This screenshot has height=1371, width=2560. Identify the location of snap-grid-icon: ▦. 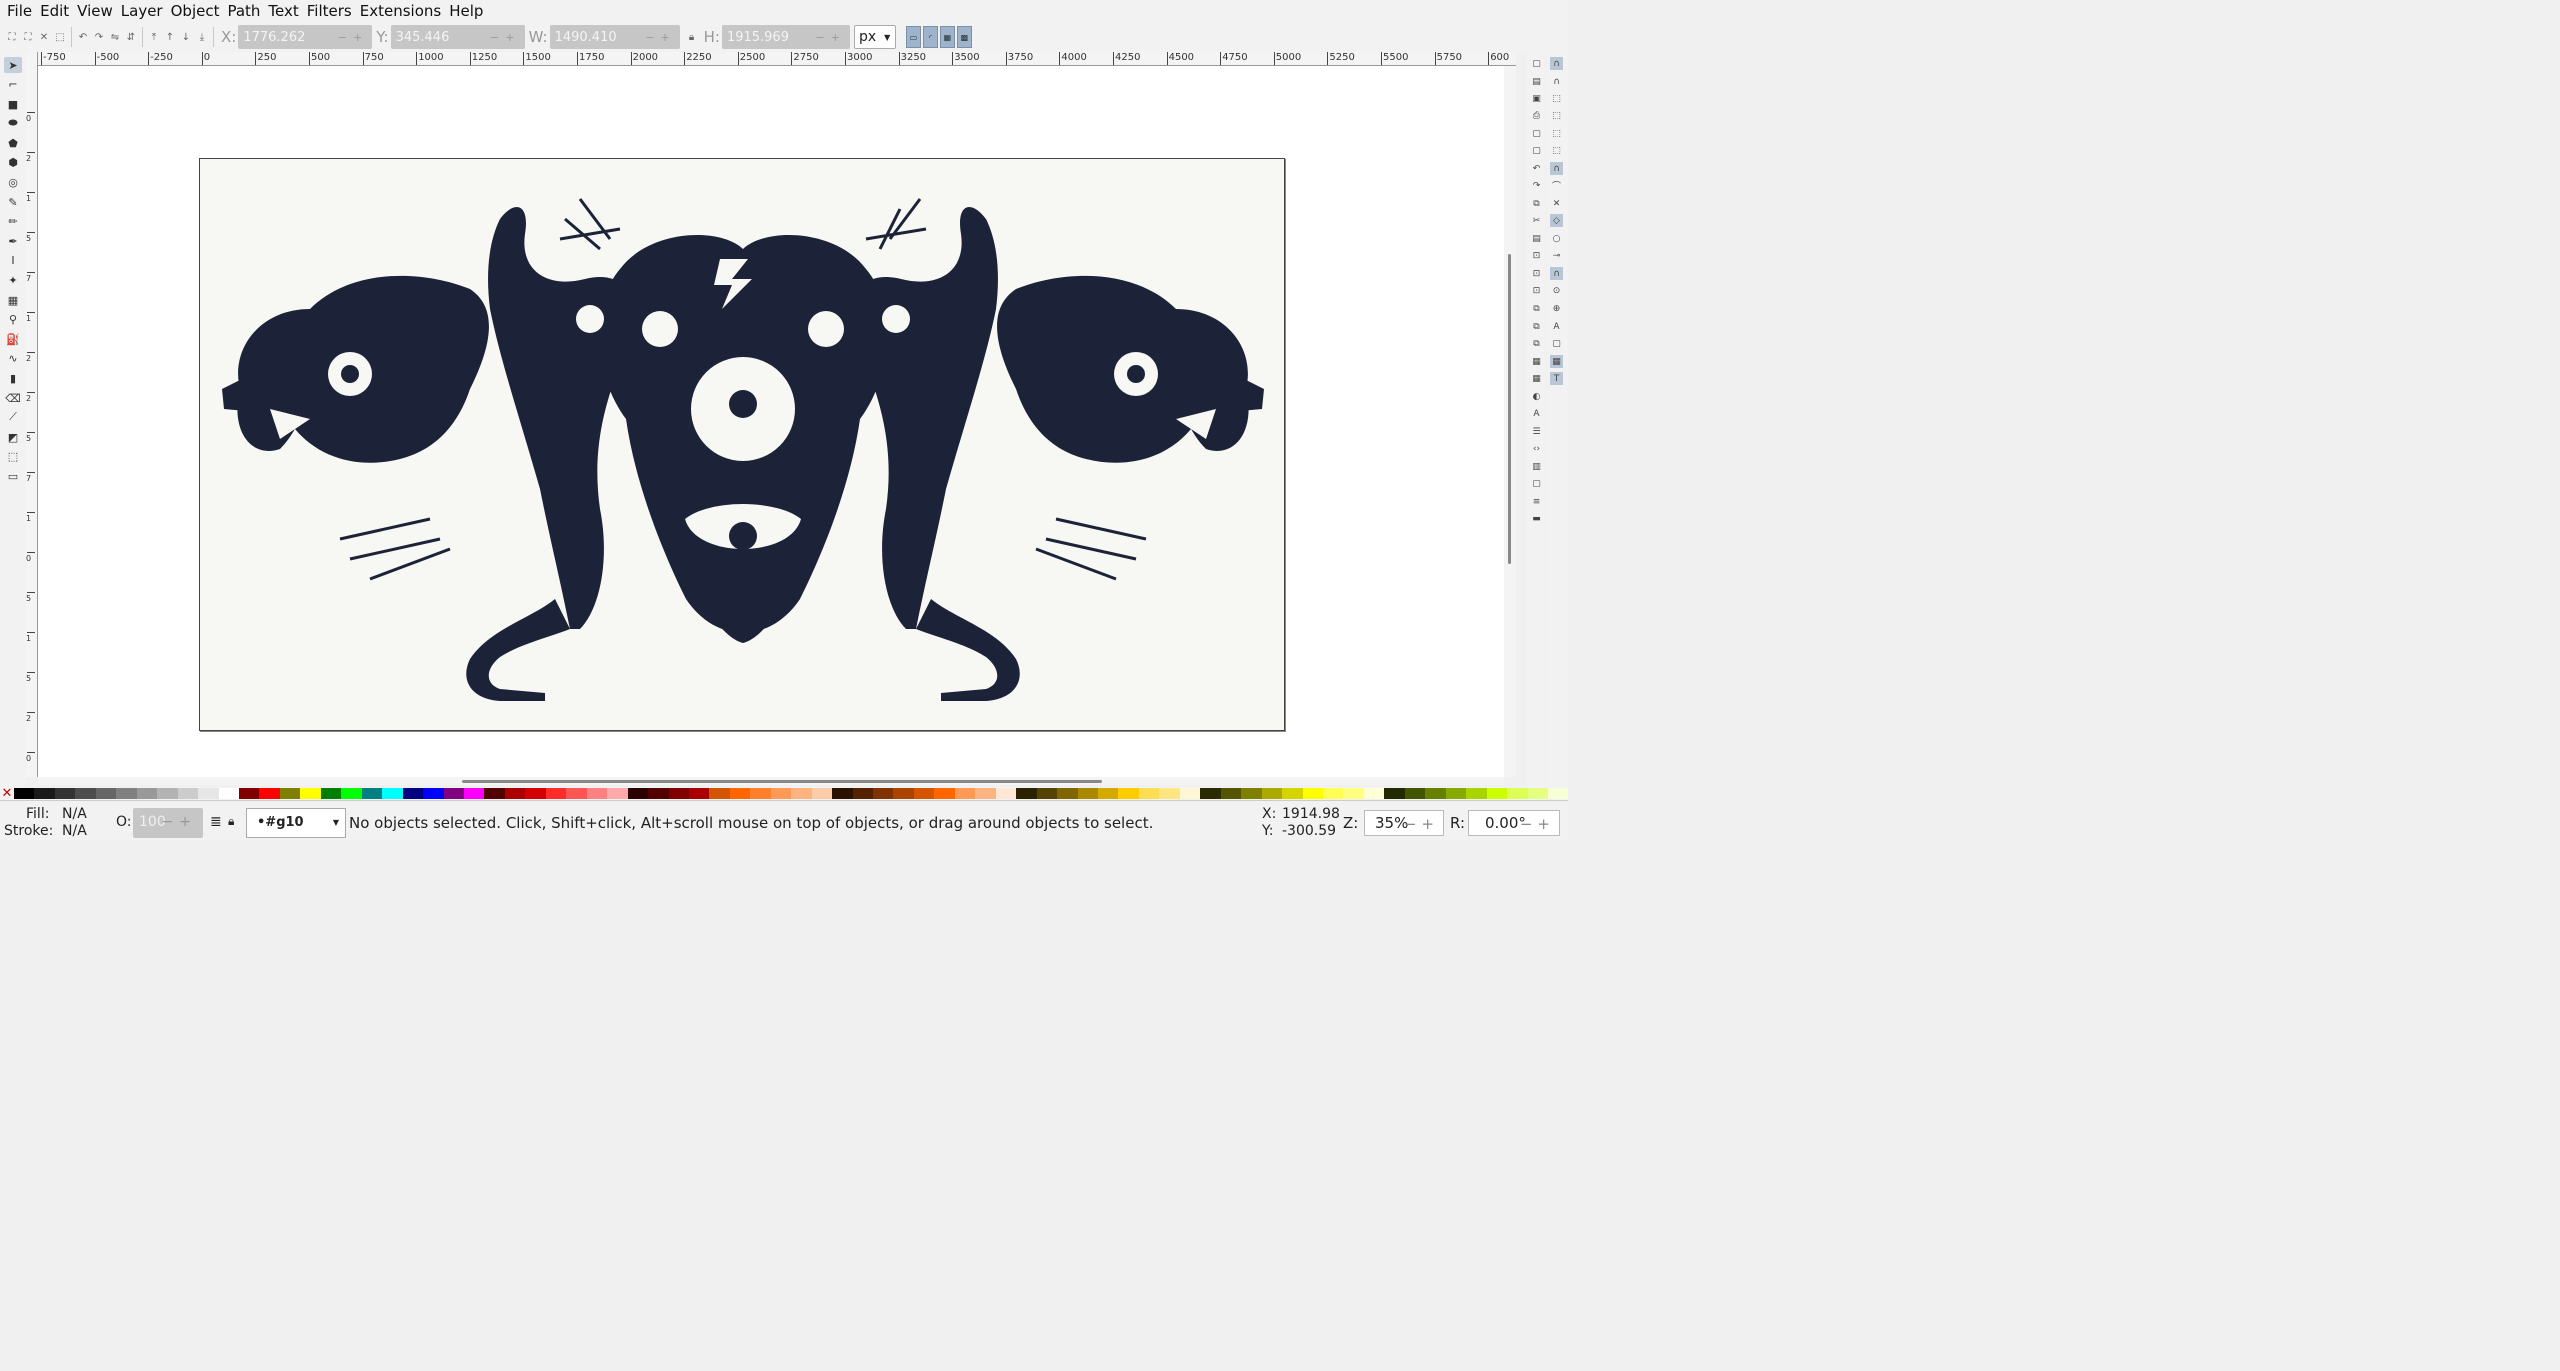
(1556, 361).